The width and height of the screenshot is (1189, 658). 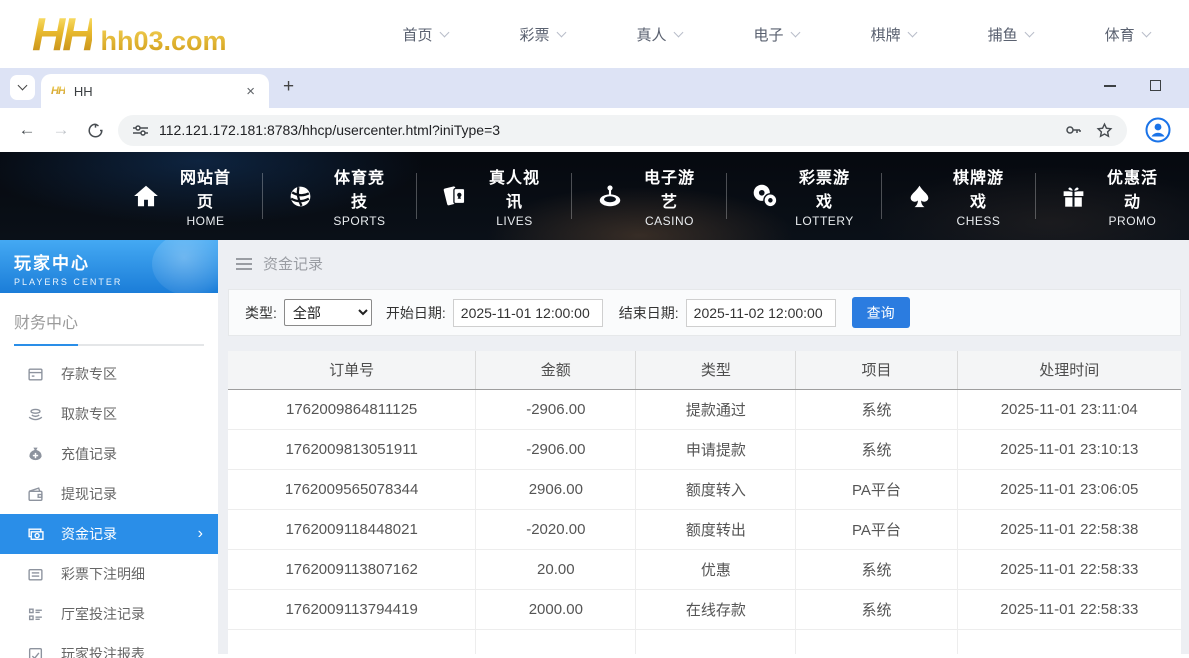 I want to click on nav-item-home: 网站首页 HOME, so click(x=185, y=199).